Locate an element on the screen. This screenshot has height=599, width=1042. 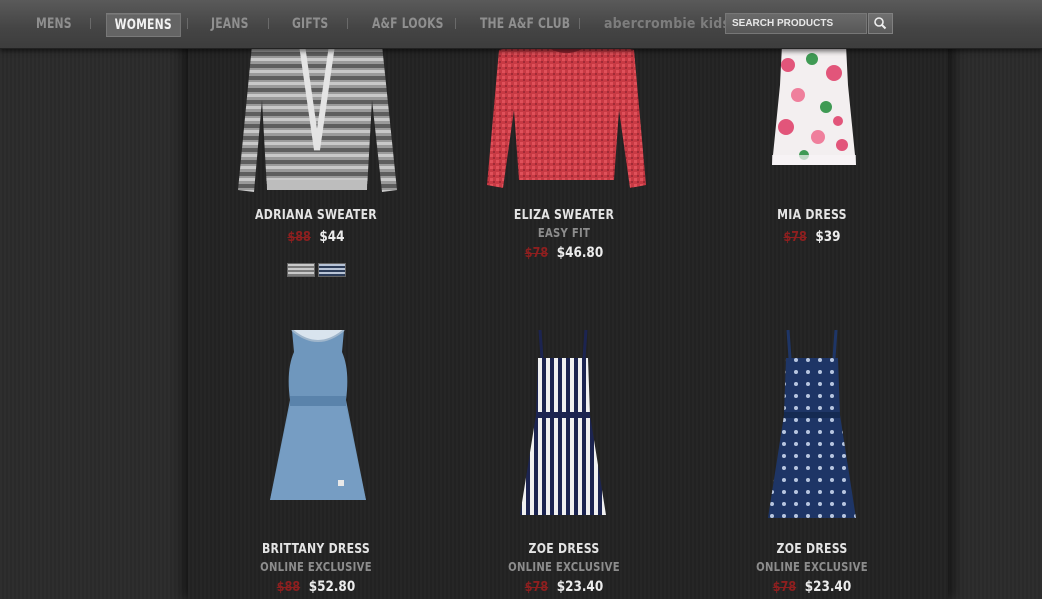
nav-item-gifts: GIFTS is located at coordinates (310, 24).